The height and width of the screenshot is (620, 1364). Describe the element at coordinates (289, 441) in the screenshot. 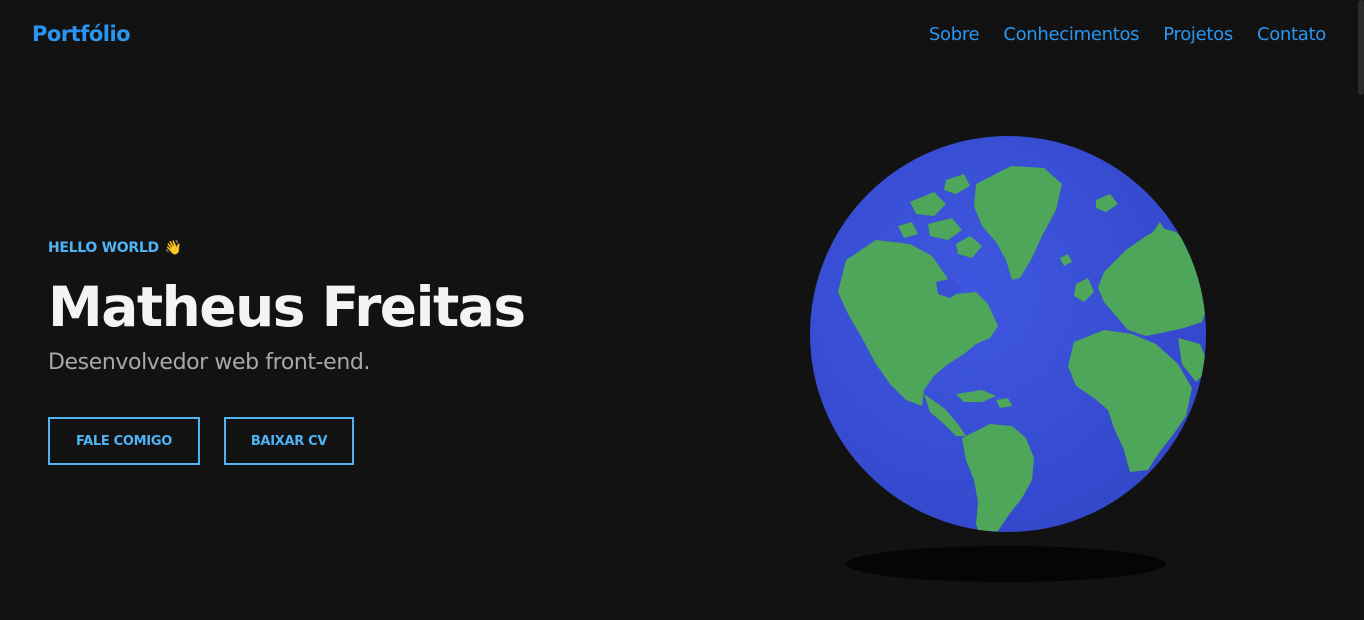

I see `download-cv-button: BAIXAR CV` at that location.